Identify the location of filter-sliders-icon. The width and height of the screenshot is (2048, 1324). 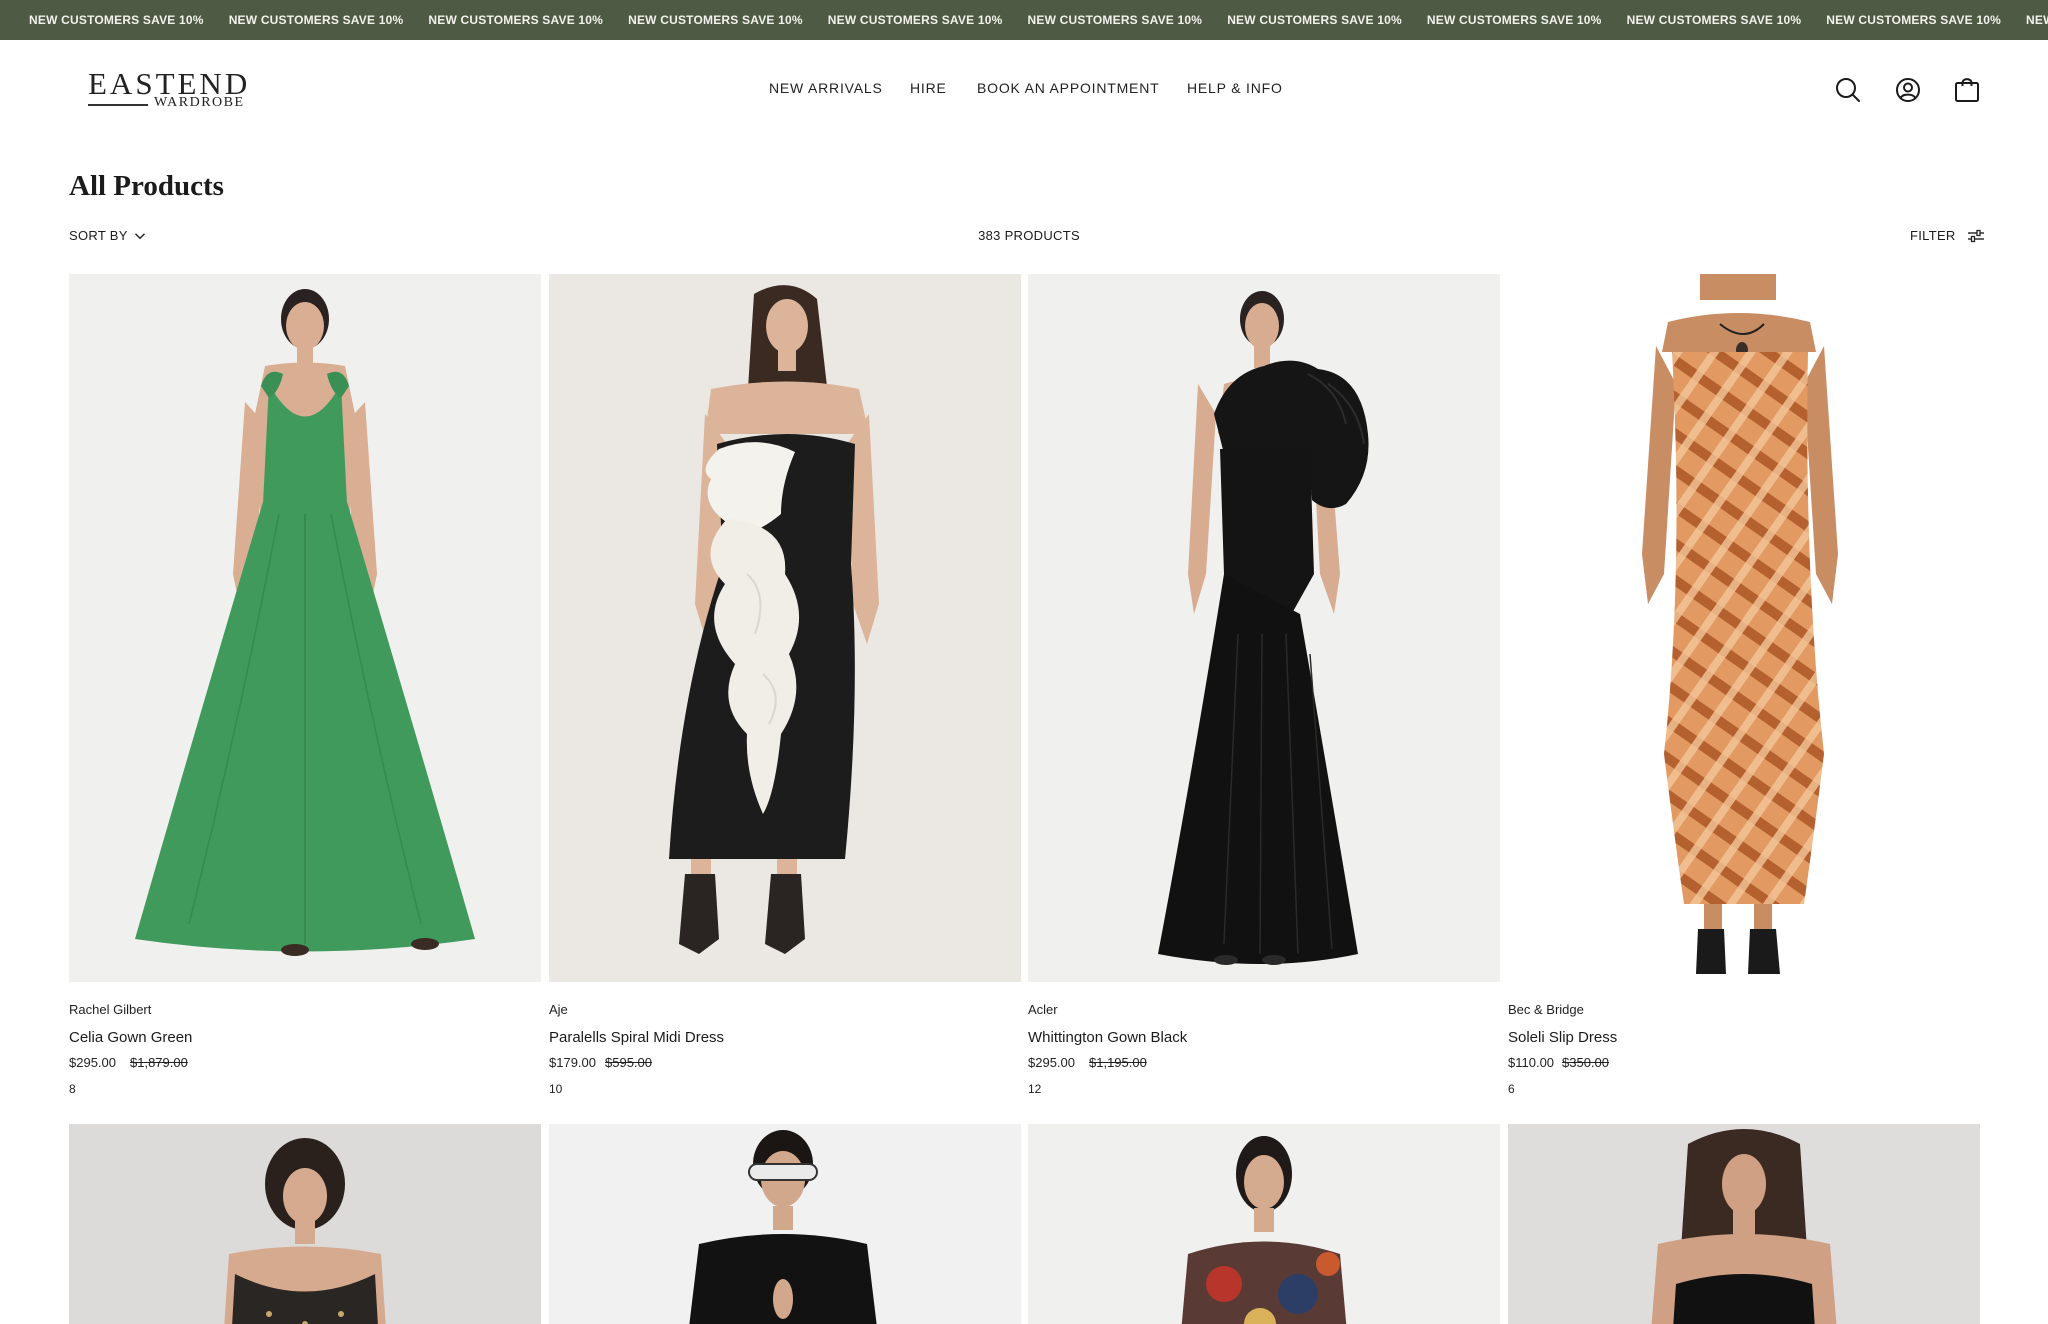
(1975, 235).